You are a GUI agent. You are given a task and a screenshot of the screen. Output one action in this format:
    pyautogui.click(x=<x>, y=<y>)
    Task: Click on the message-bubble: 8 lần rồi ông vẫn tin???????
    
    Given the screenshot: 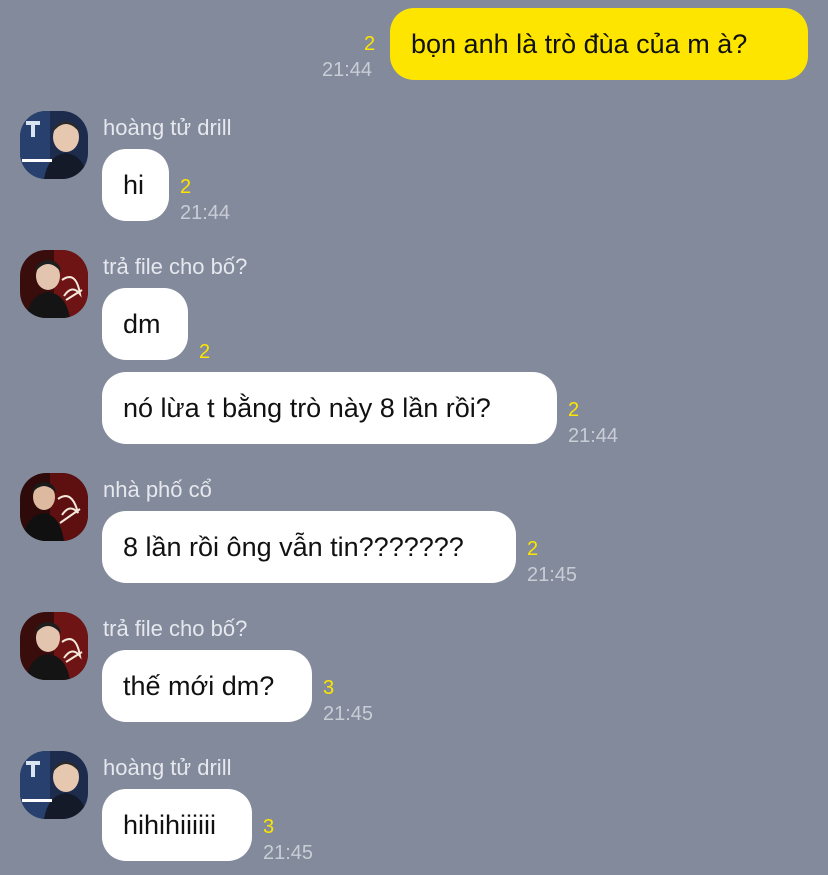 What is the action you would take?
    pyautogui.click(x=309, y=547)
    